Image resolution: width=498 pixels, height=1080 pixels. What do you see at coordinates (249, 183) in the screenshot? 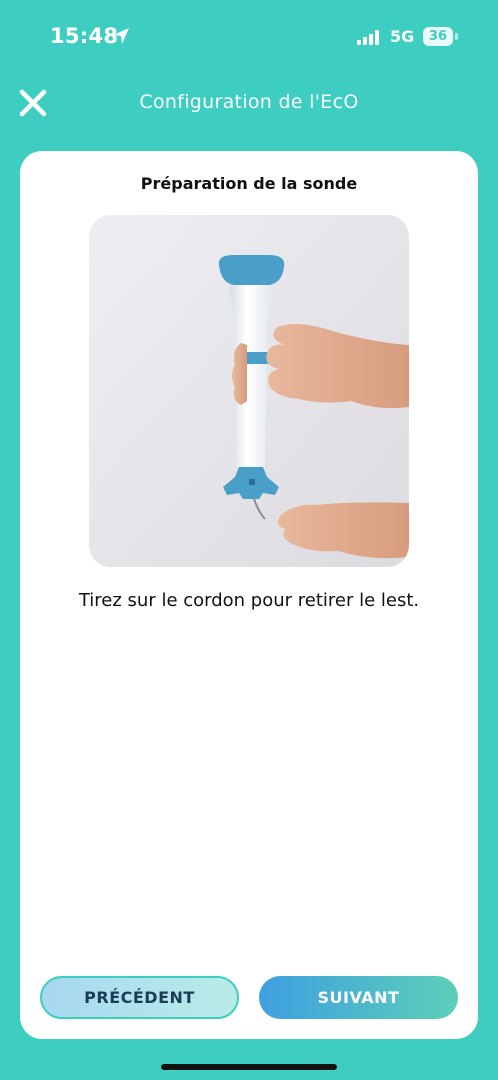
I see `card-title: Préparation de la sonde` at bounding box center [249, 183].